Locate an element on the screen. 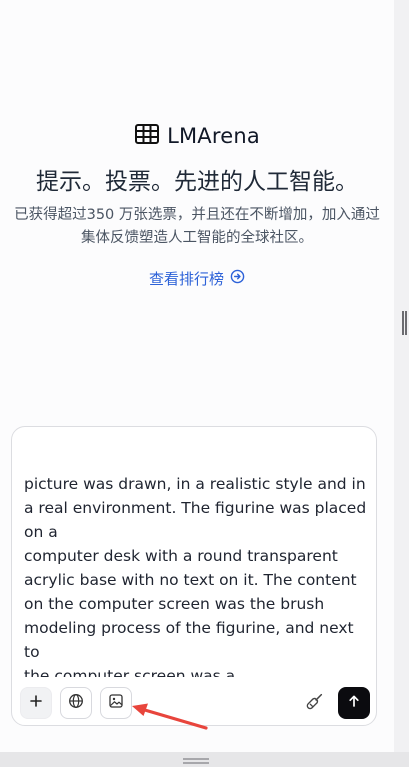 The width and height of the screenshot is (409, 767). add-attachment-button is located at coordinates (36, 703).